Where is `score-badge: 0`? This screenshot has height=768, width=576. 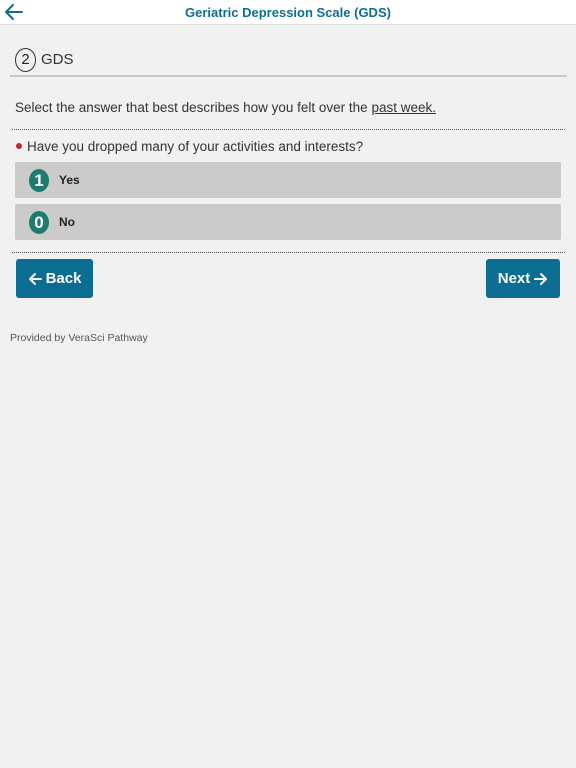 score-badge: 0 is located at coordinates (39, 222).